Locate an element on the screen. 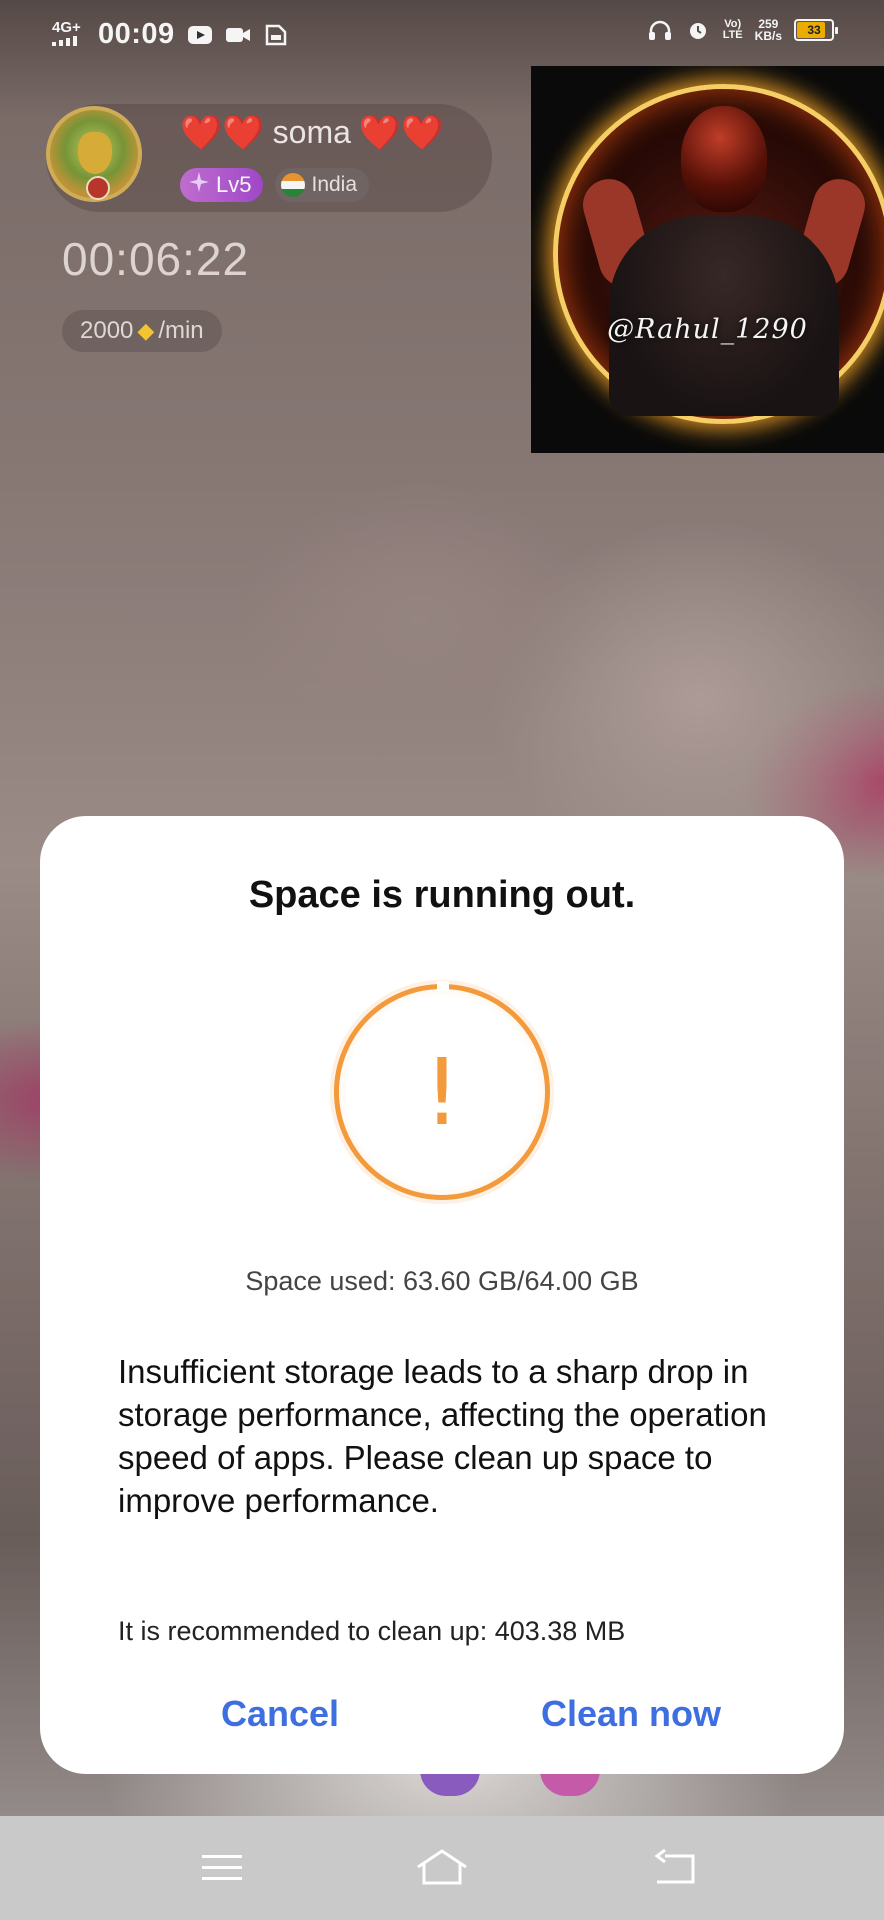 The height and width of the screenshot is (1920, 884). space-used-text: Space used: 63.60 GB/64.00 GB is located at coordinates (442, 1281).